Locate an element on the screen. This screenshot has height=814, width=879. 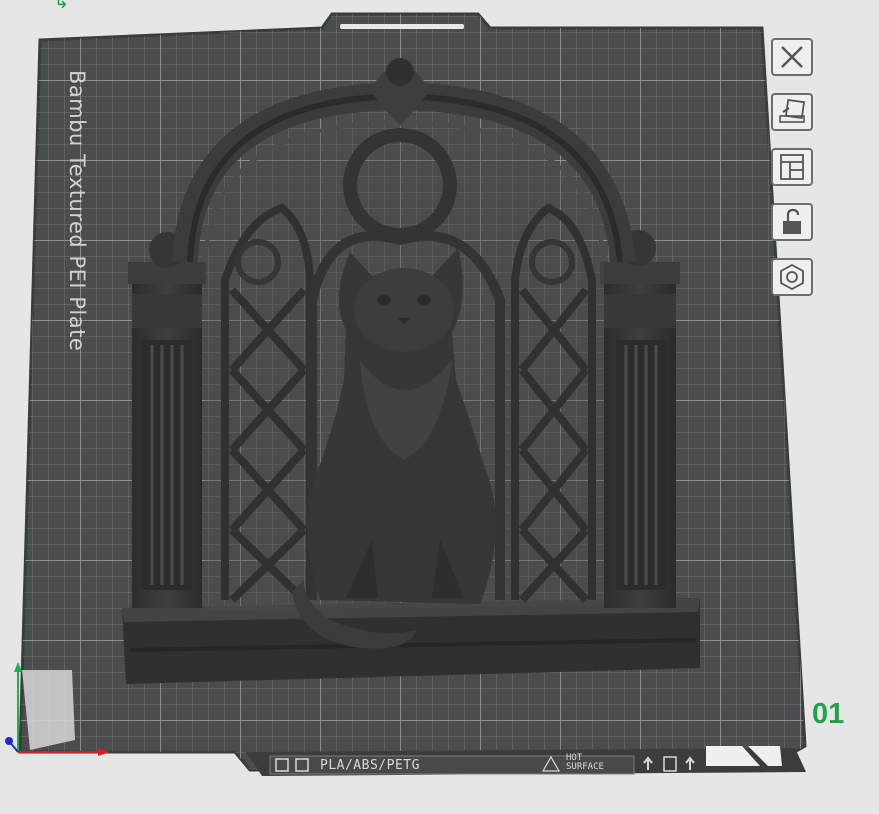
lock-icon is located at coordinates (792, 221).